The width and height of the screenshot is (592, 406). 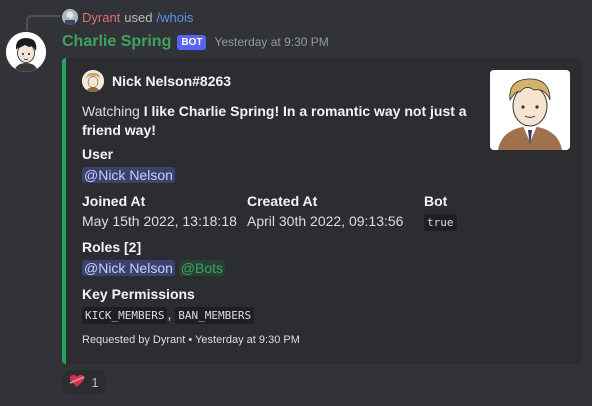 I want to click on perm-ban: BAN_MEMBERS, so click(x=215, y=315).